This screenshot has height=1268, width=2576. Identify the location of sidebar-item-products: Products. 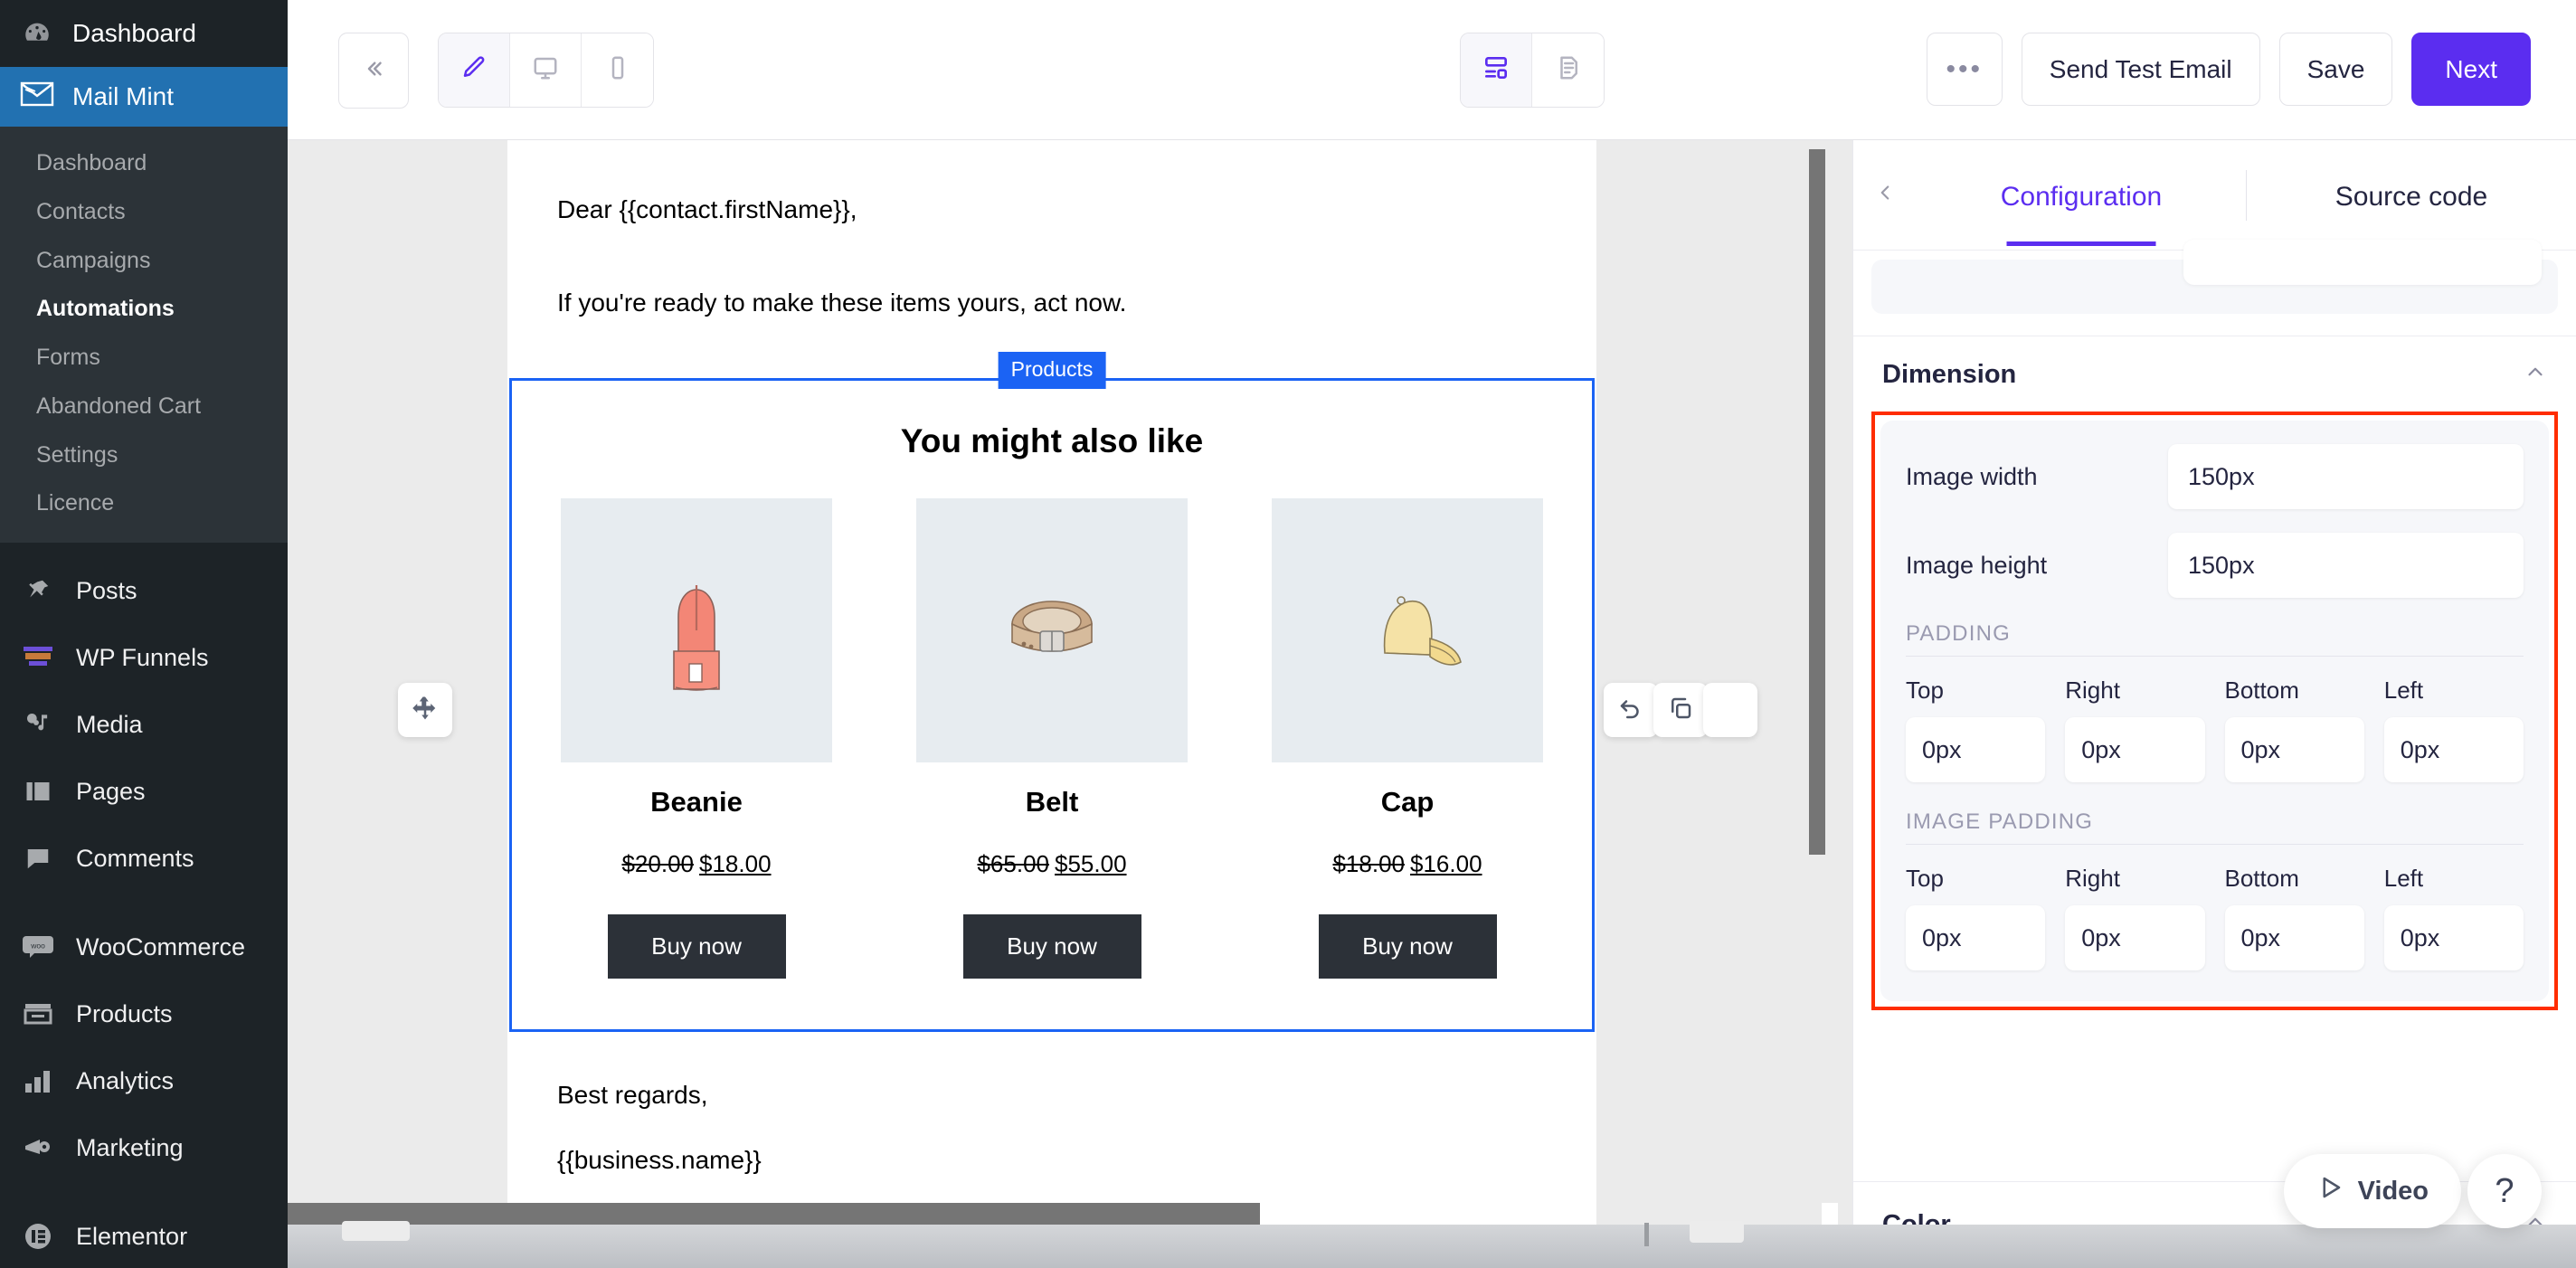
(144, 1013).